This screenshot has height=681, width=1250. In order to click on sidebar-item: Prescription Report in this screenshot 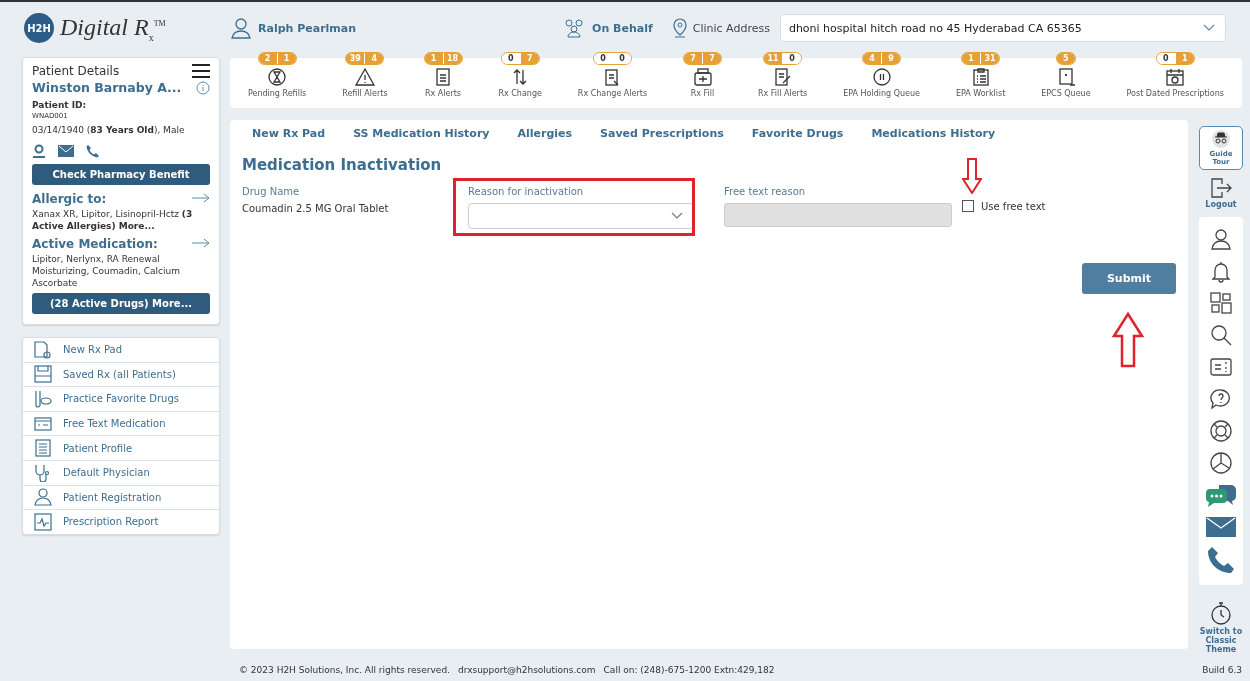, I will do `click(121, 522)`.